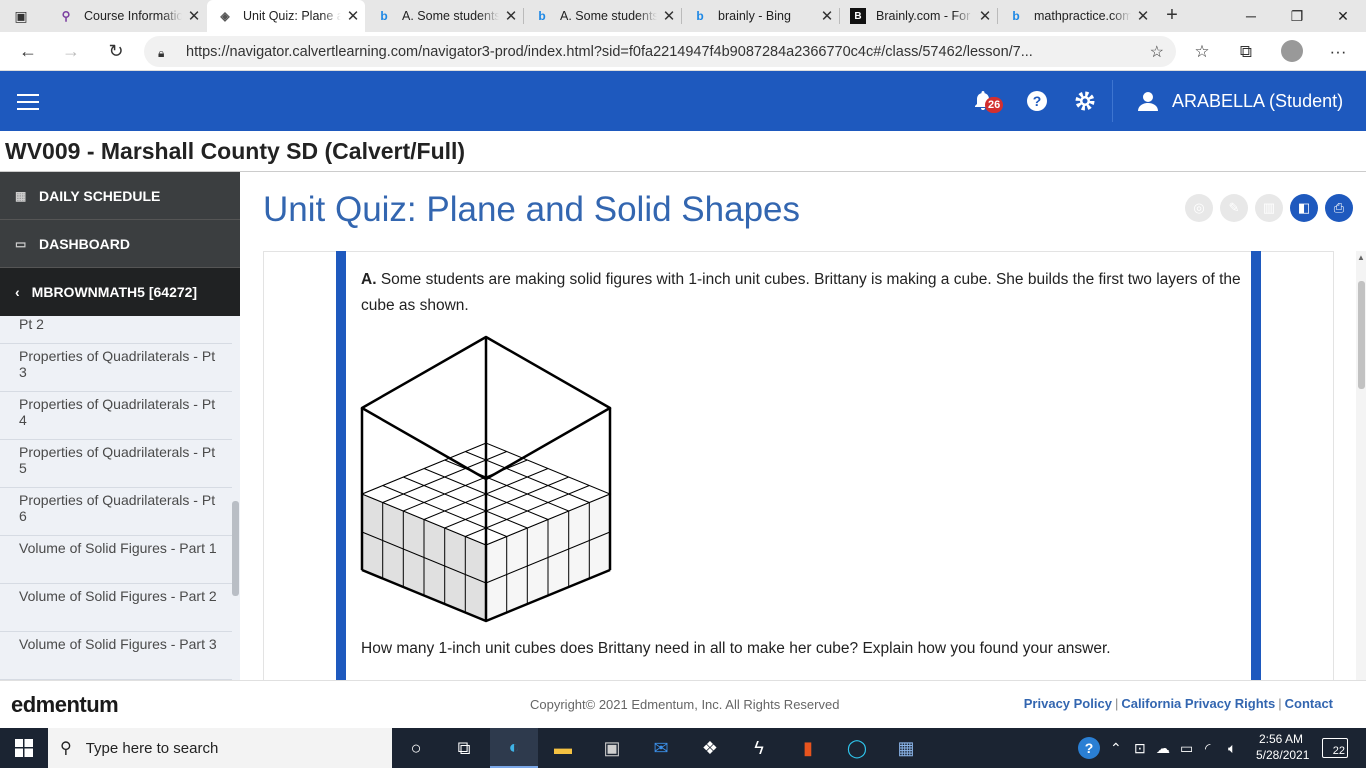  What do you see at coordinates (1246, 51) in the screenshot?
I see `collections-icon: ⧉` at bounding box center [1246, 51].